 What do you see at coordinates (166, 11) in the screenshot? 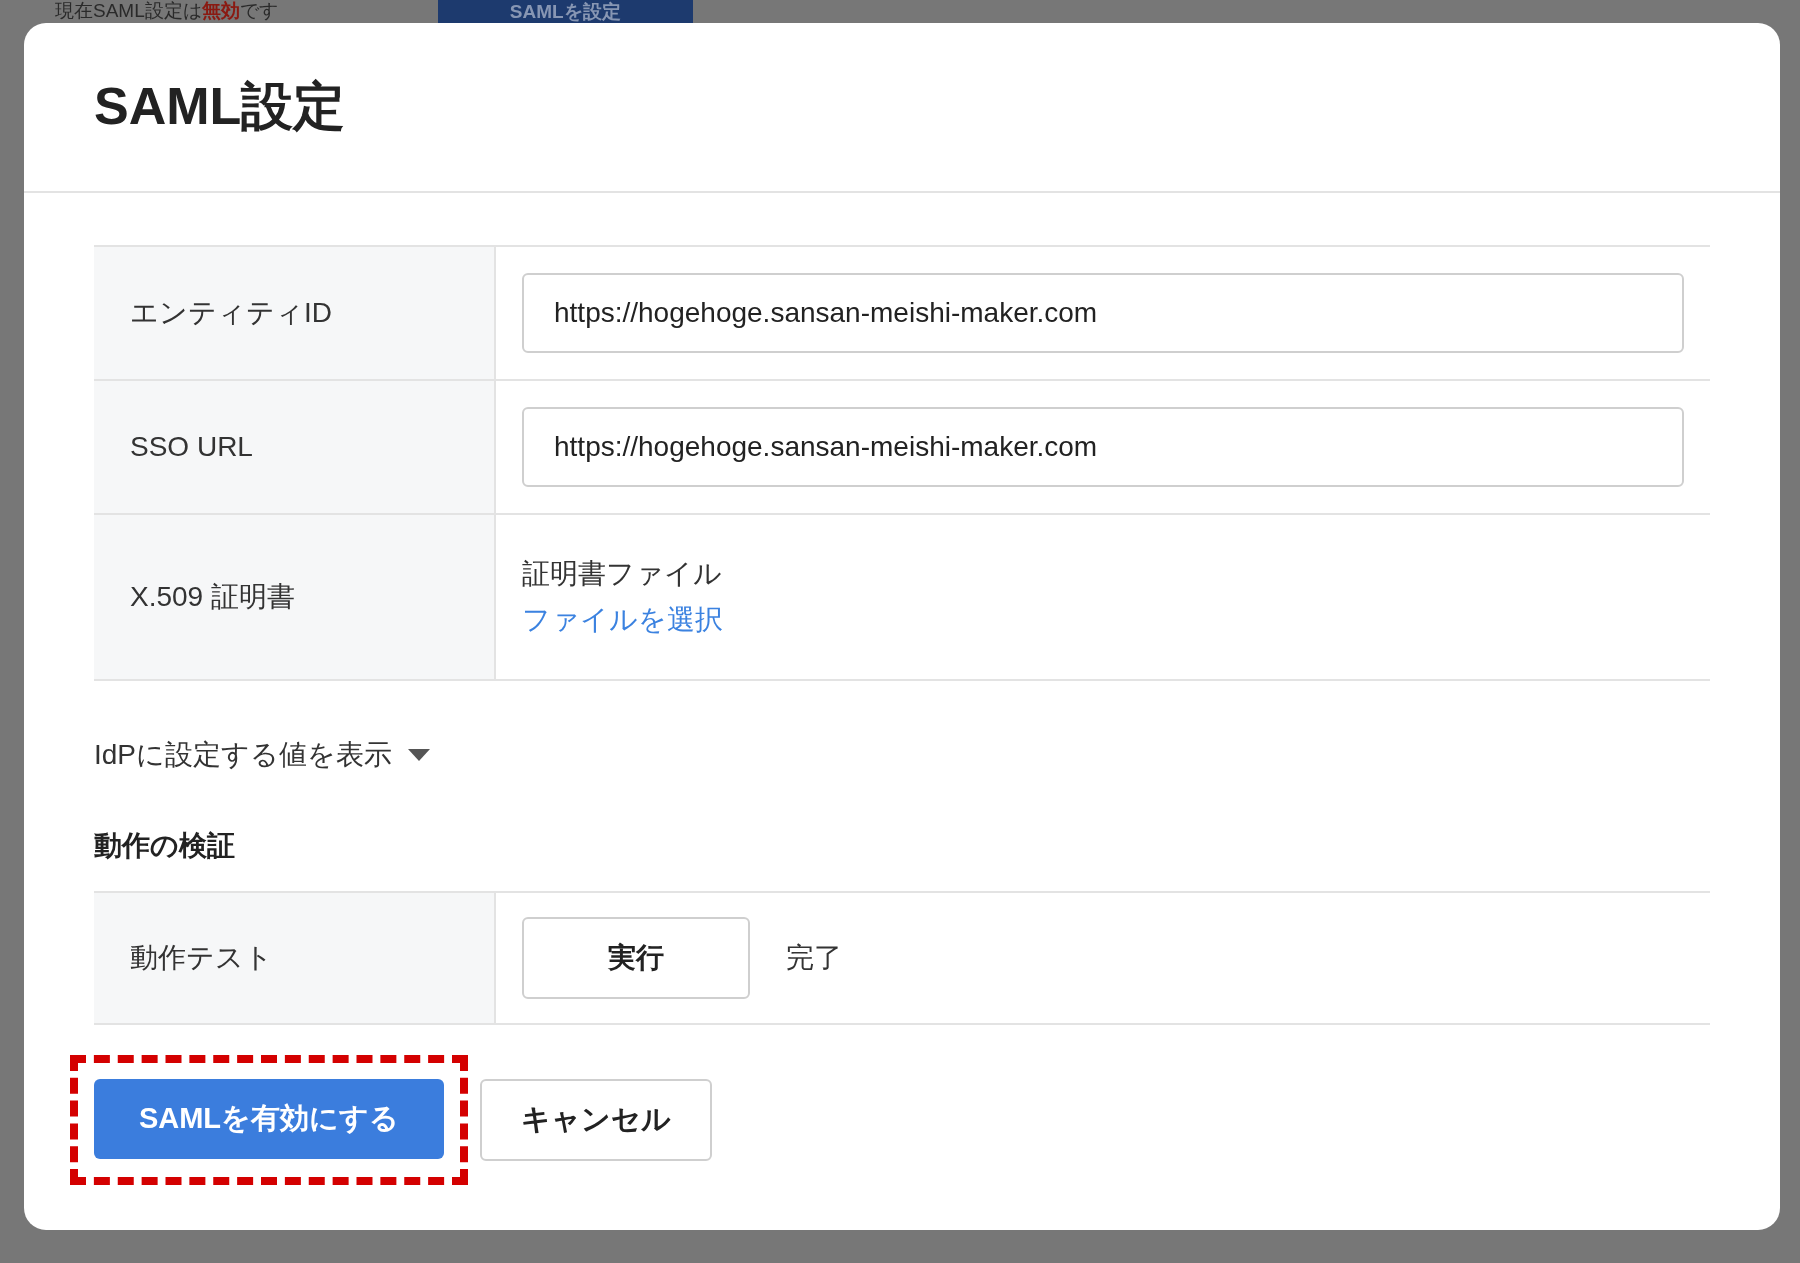
I see `status-text: 現在SAML設定は無効です` at bounding box center [166, 11].